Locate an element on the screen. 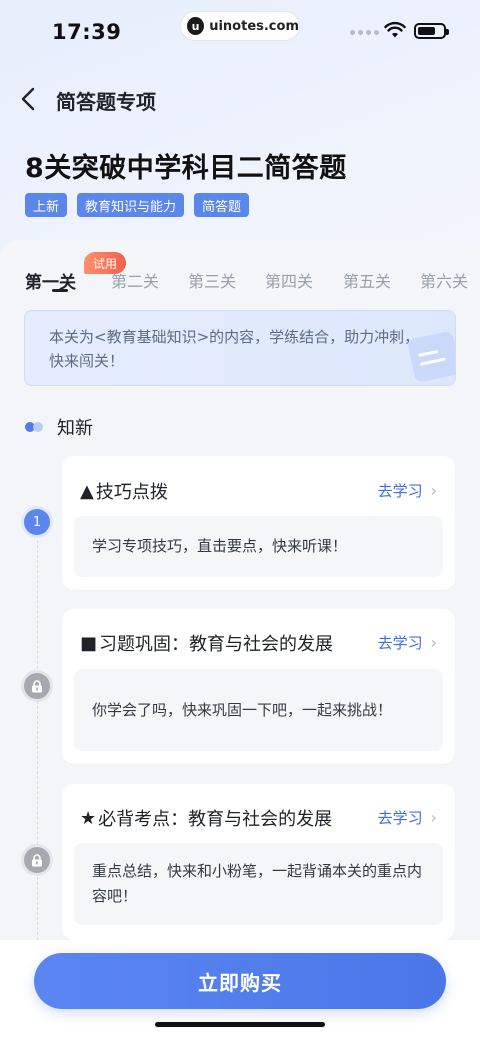  signal-icon is located at coordinates (364, 32).